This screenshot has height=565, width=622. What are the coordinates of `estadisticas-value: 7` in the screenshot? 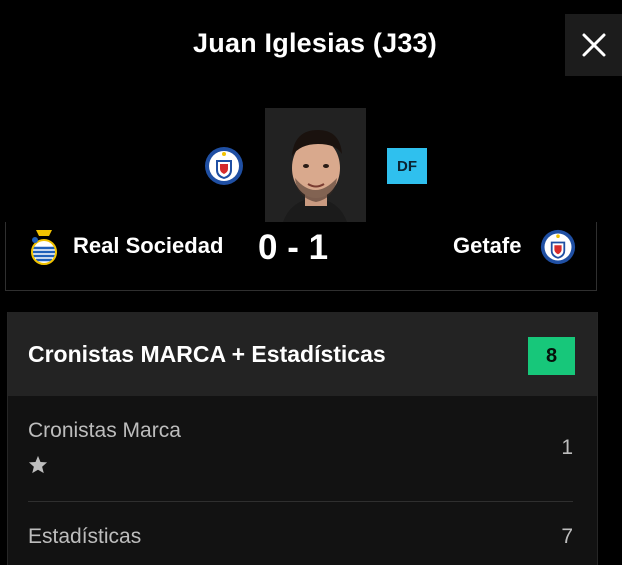 It's located at (567, 536).